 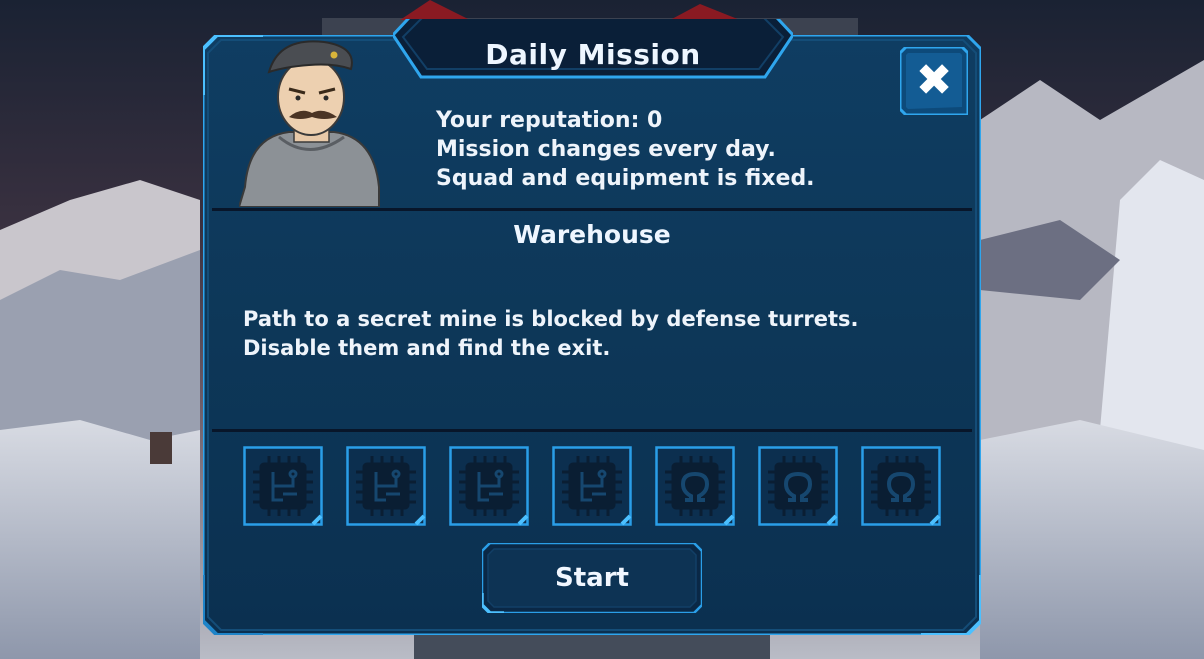 I want to click on start-button-label: Start, so click(x=592, y=578).